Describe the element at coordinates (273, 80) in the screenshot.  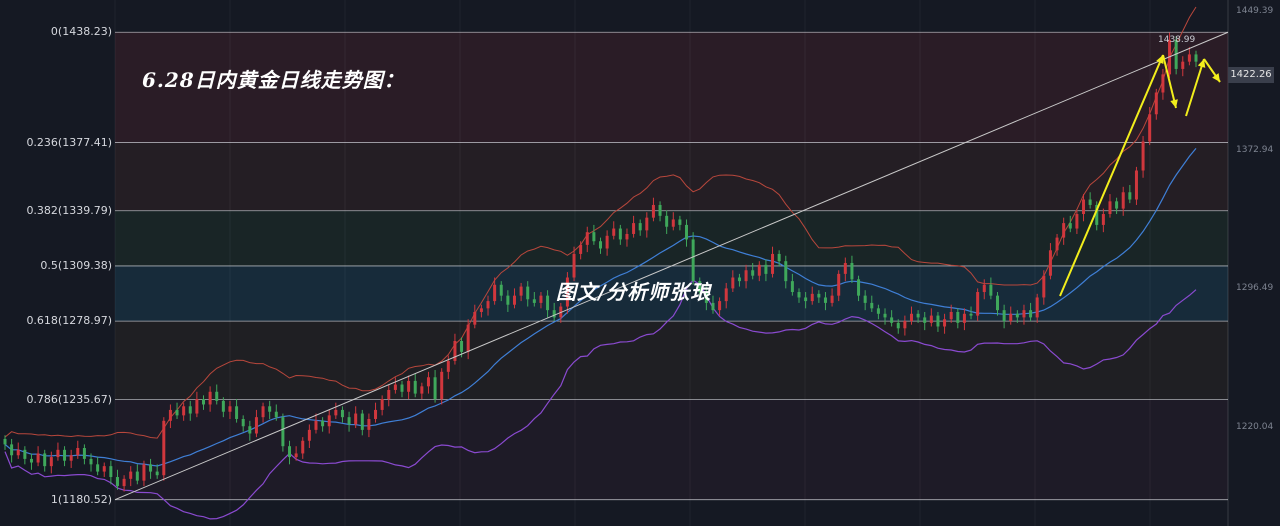
I see `chart-title: 6.28日内黄金日线走势图：` at that location.